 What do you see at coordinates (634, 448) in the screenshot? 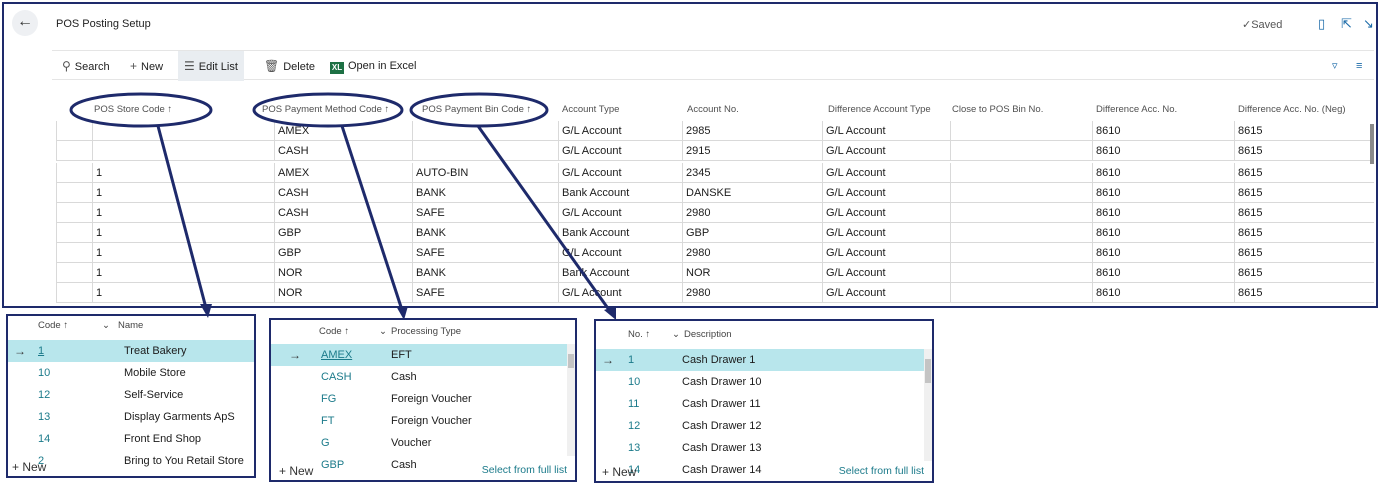
I see `list-item-code: 13` at bounding box center [634, 448].